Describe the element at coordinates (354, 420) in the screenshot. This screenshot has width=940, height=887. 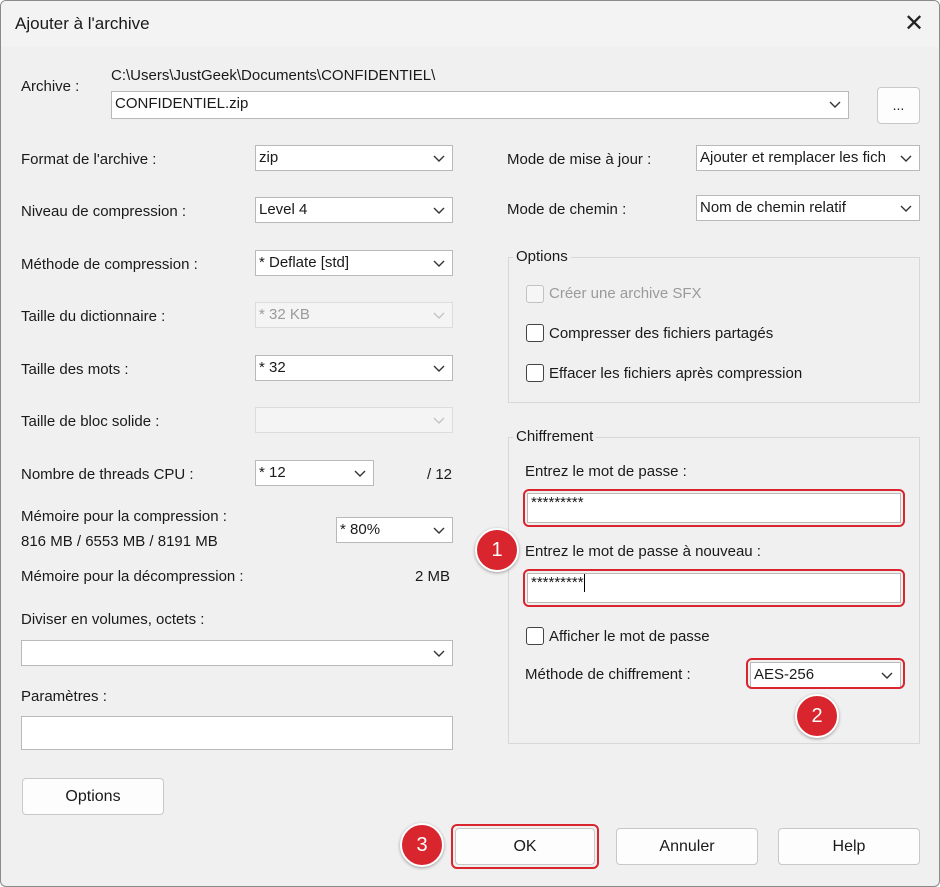
I see `solid-block-size-select` at that location.